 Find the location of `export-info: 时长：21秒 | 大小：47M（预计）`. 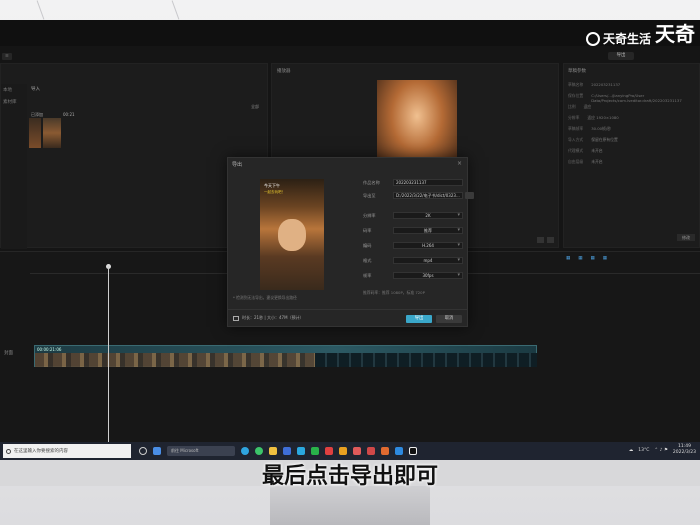

export-info: 时长：21秒 | 大小：47M（预计） is located at coordinates (268, 318).